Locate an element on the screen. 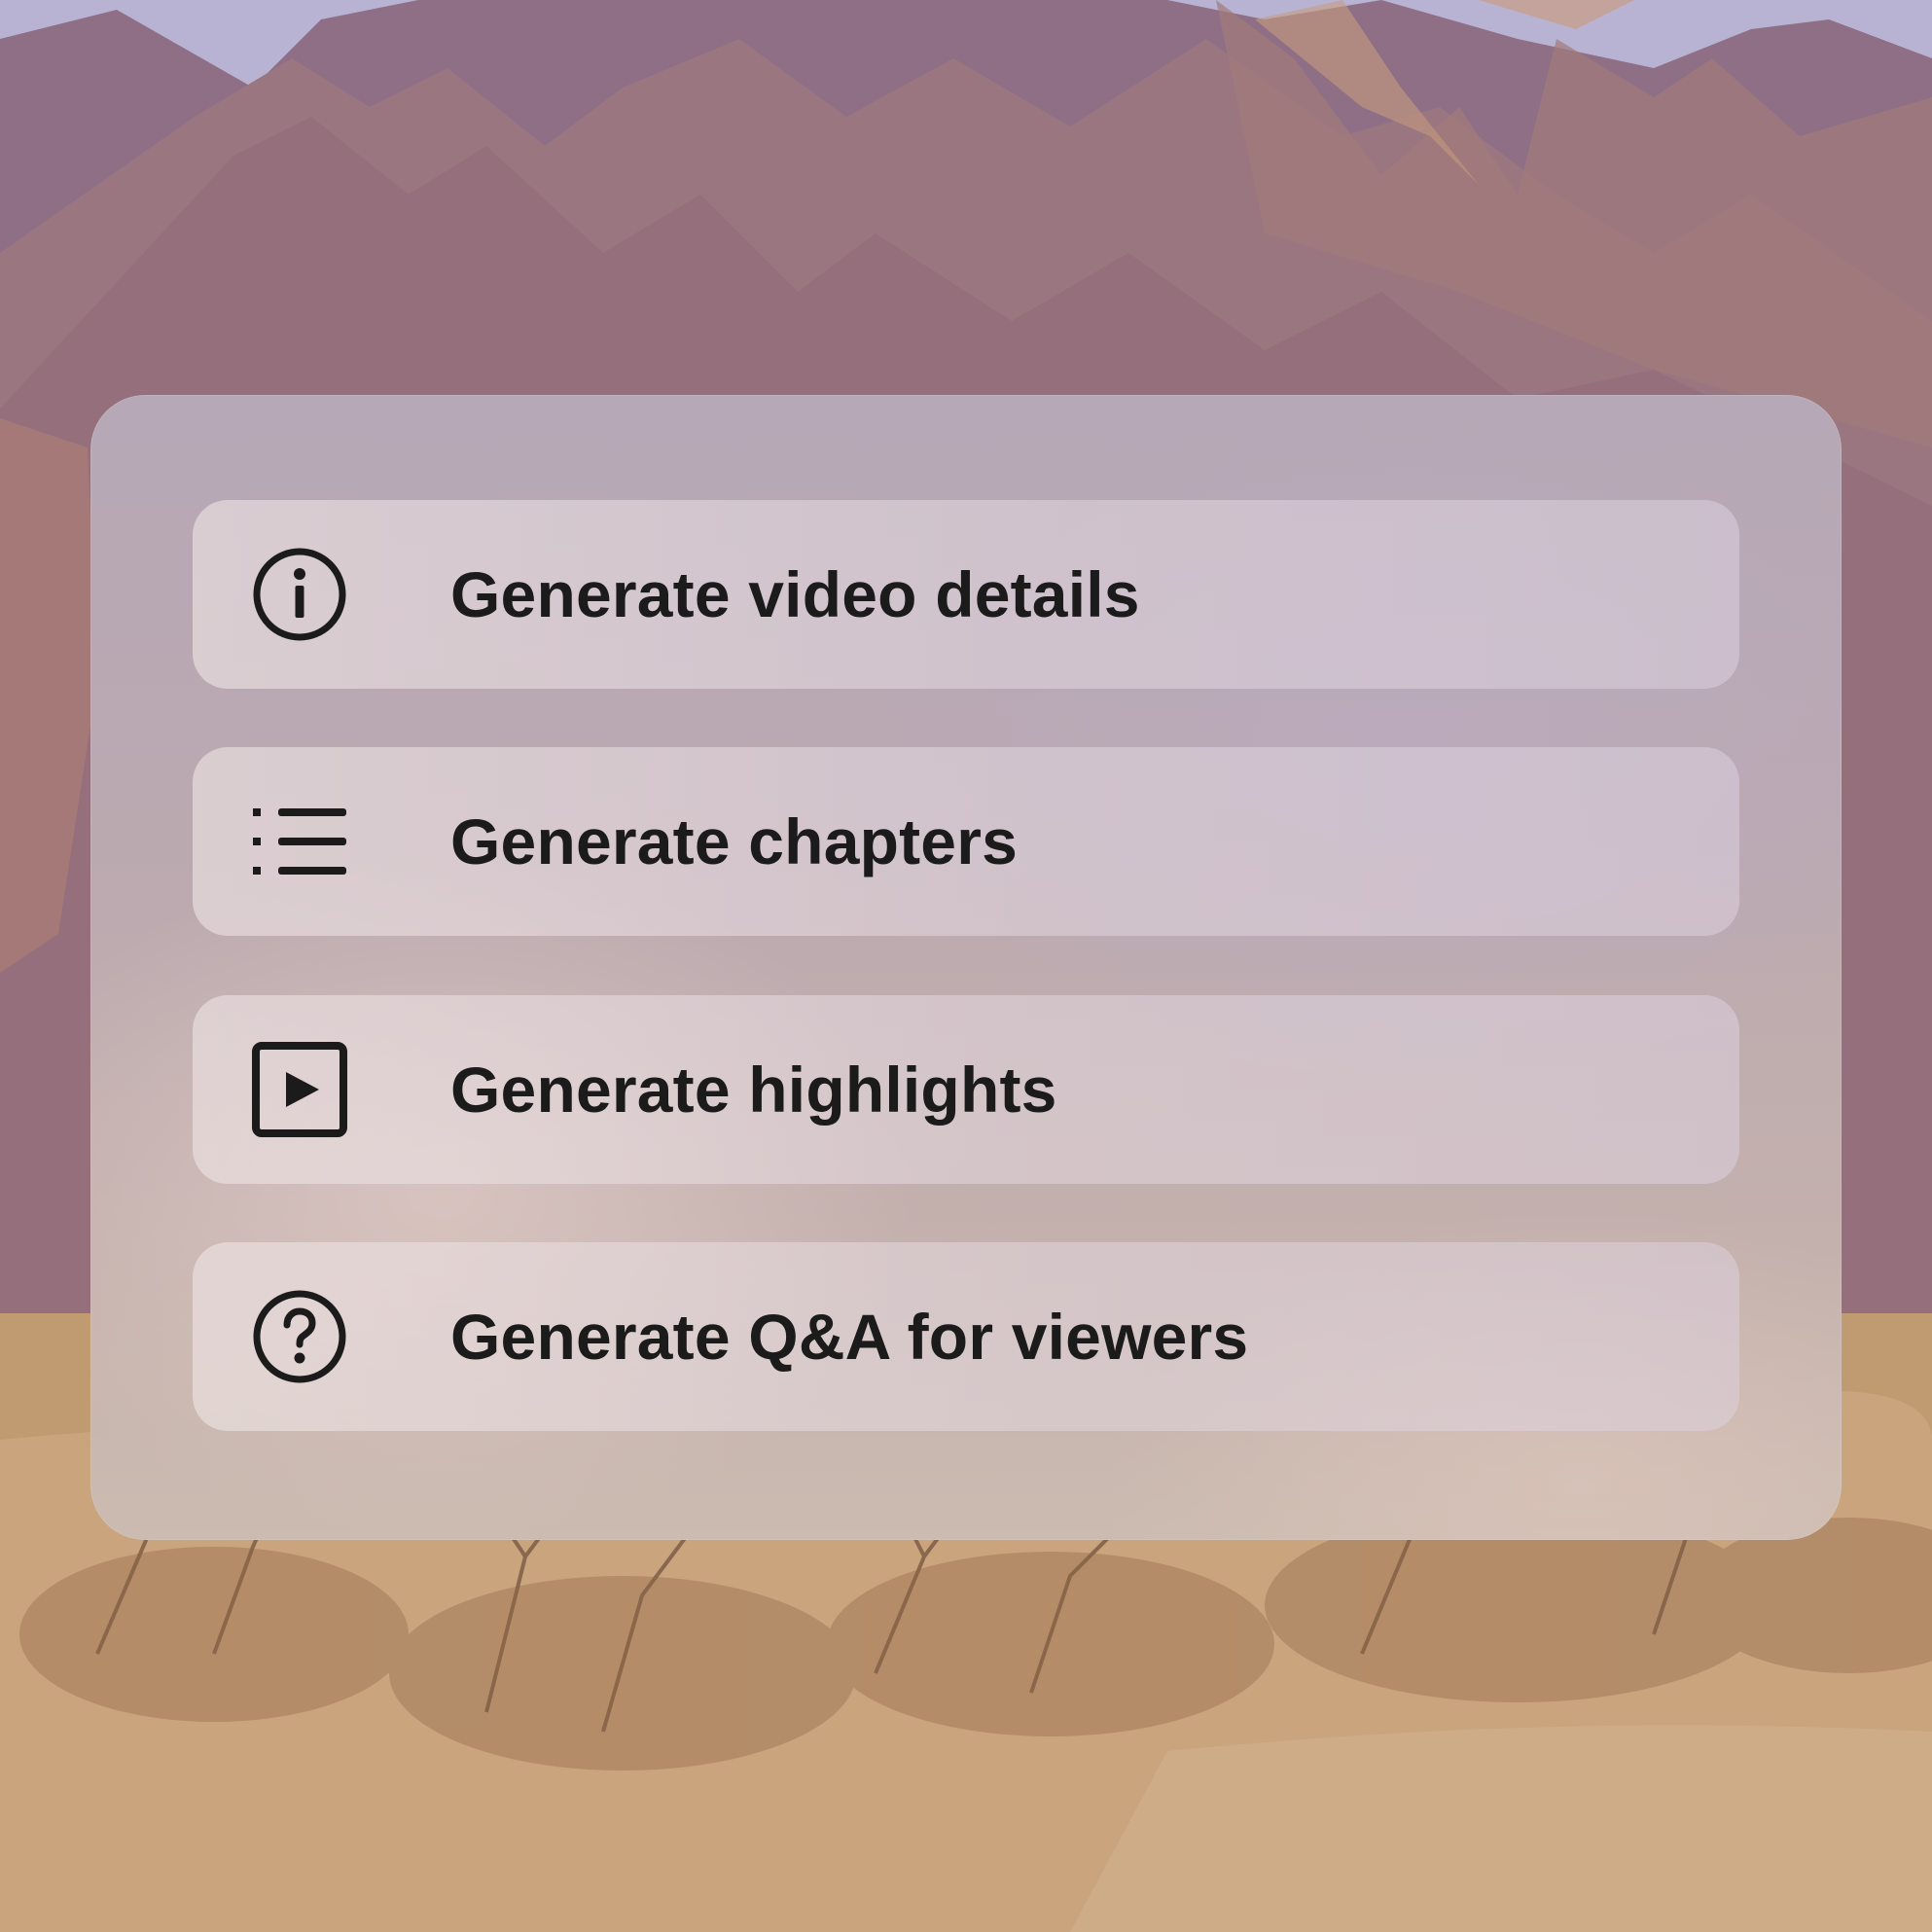 This screenshot has width=1932, height=1932. generate-chapters-button: Generate chapters is located at coordinates (966, 841).